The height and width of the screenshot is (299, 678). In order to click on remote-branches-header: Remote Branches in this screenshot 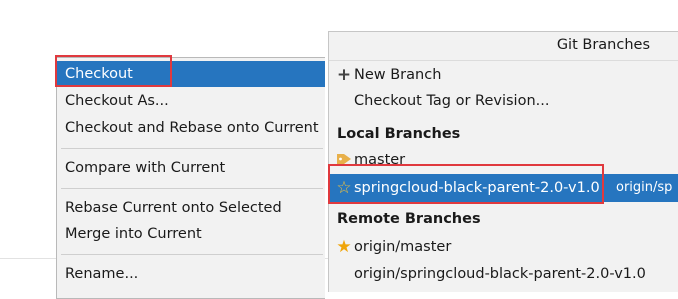, I will do `click(409, 219)`.